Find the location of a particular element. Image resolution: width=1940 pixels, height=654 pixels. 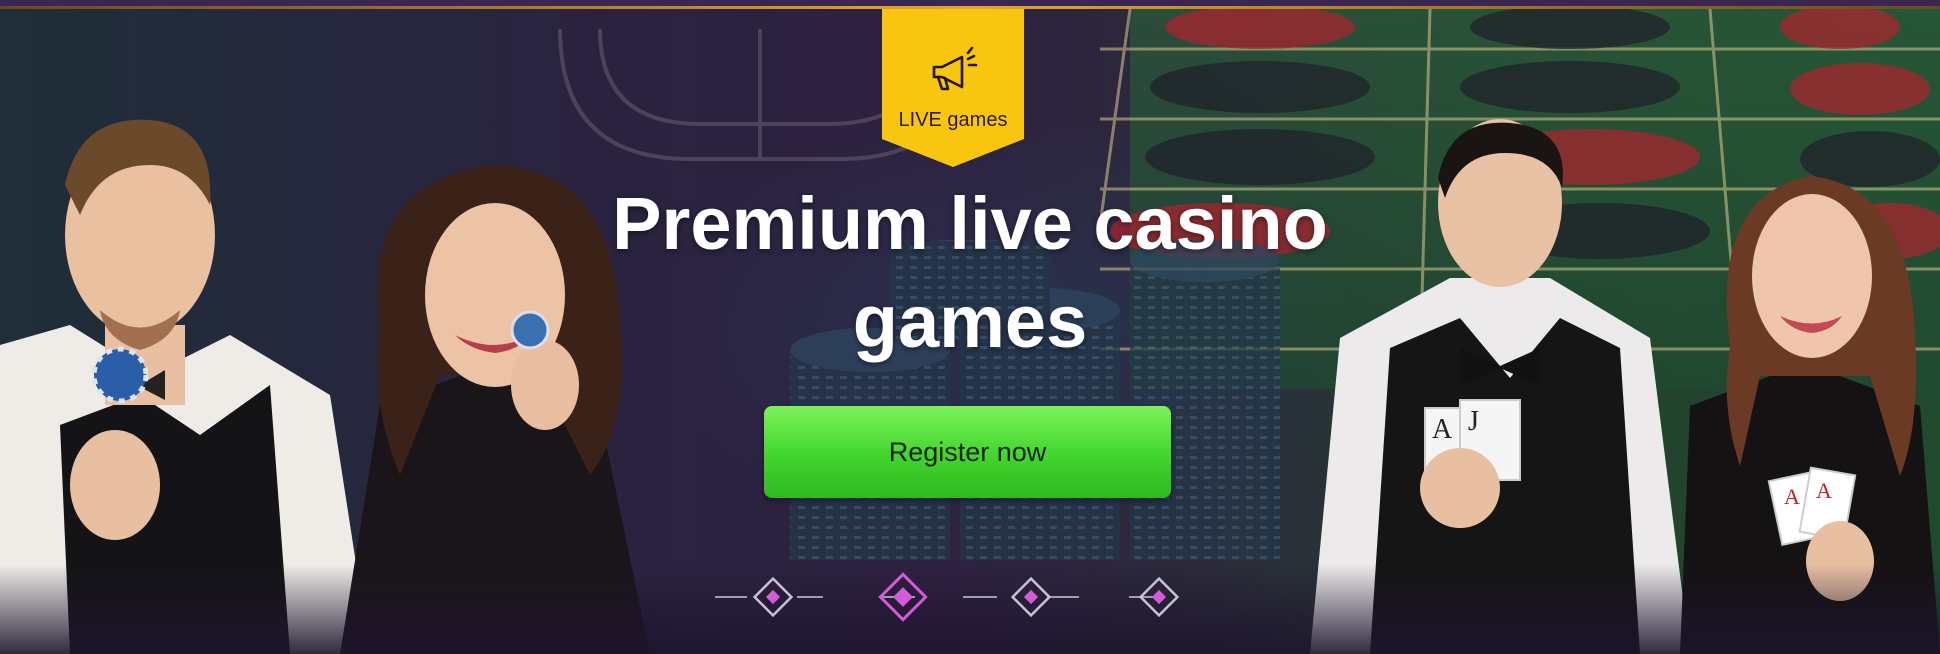

svg-text: J is located at coordinates (1473, 421).